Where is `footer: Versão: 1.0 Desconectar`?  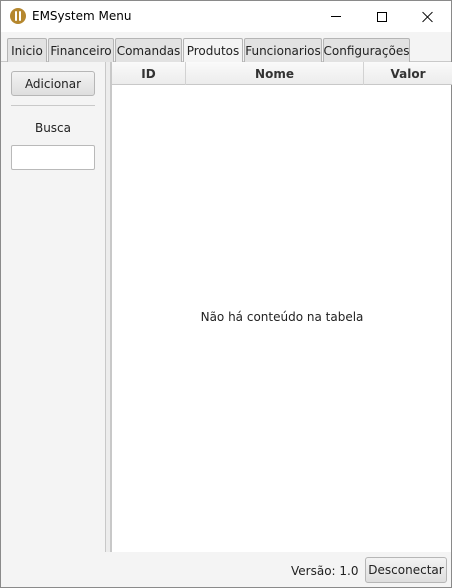 footer: Versão: 1.0 Desconectar is located at coordinates (226, 569).